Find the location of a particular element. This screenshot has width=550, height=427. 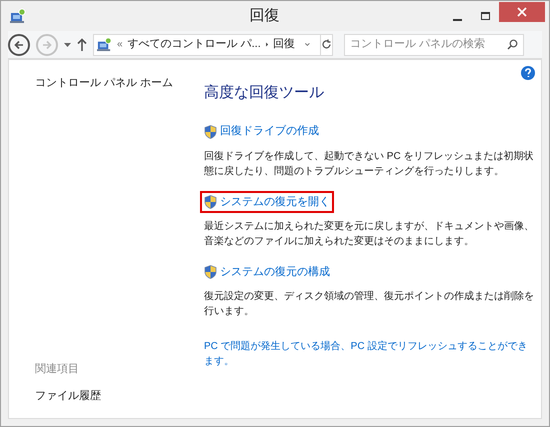

tool-link: 回復ドライブの作成 is located at coordinates (261, 131).